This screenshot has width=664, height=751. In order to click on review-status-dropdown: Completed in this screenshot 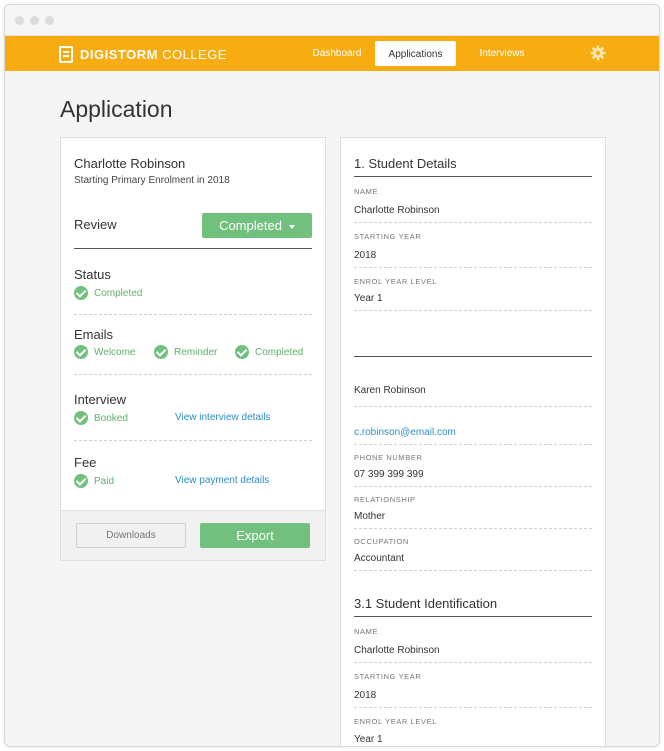, I will do `click(257, 225)`.